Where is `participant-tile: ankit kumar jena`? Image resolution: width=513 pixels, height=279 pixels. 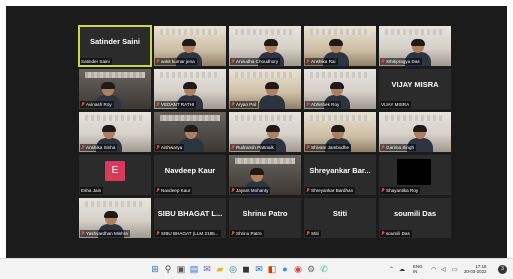
participant-tile: ankit kumar jena is located at coordinates (190, 46).